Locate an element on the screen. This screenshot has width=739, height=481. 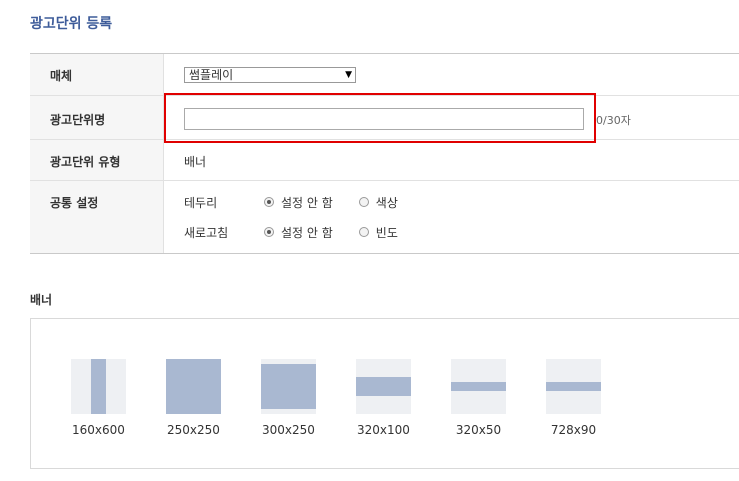
media-select: 썸플레이 ▼ is located at coordinates (270, 75).